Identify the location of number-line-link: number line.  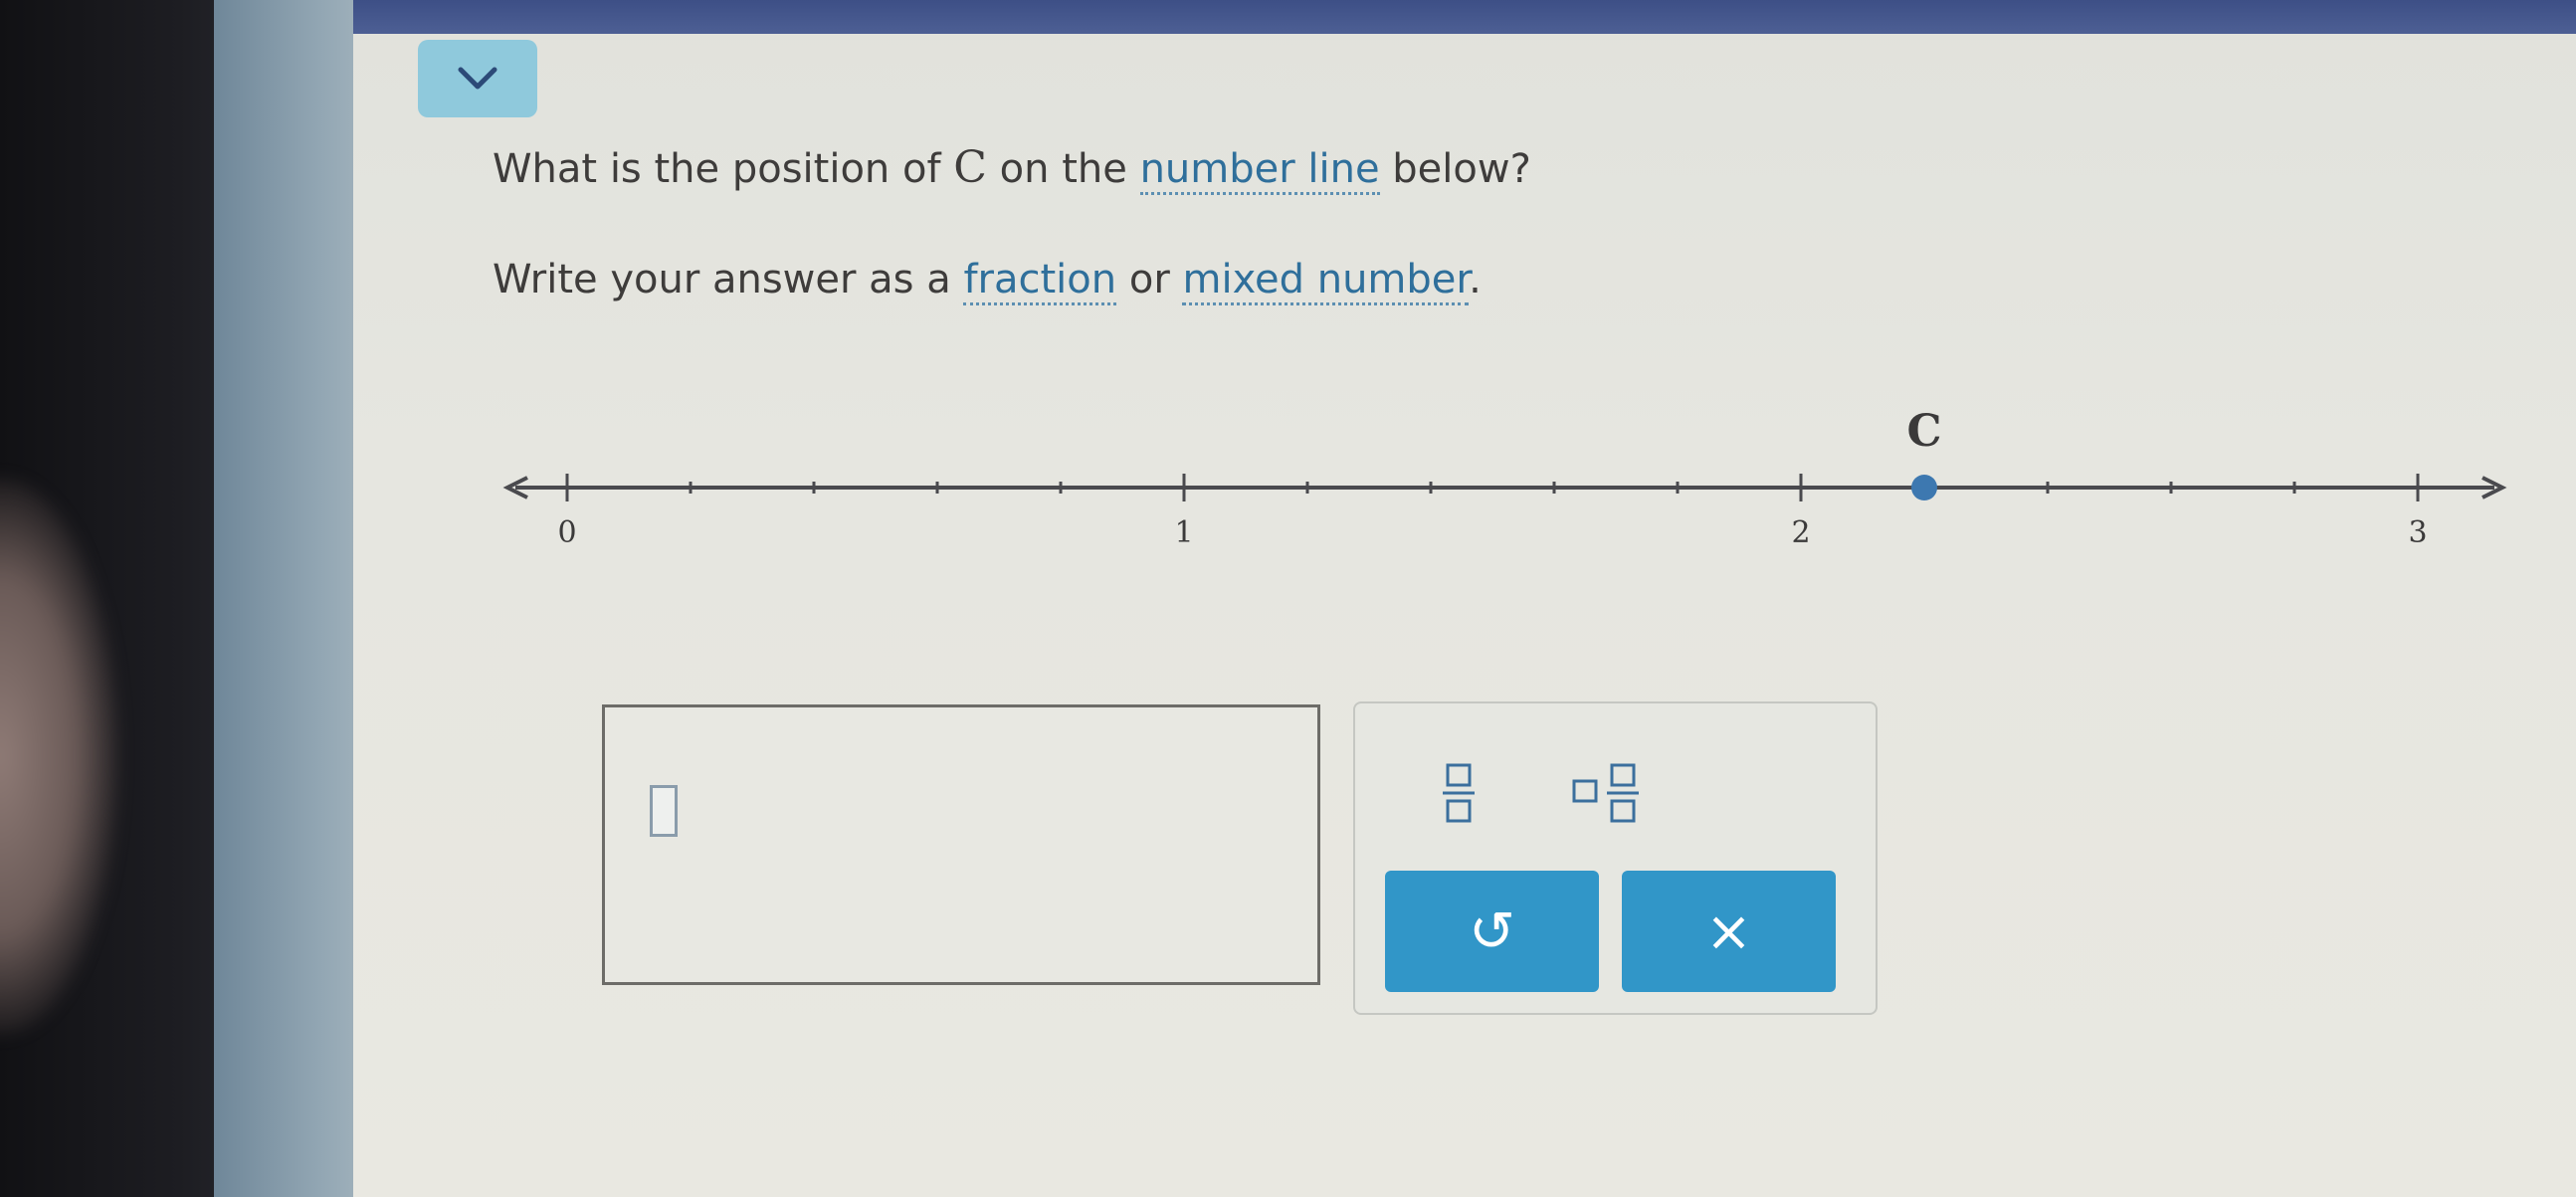
(1260, 170).